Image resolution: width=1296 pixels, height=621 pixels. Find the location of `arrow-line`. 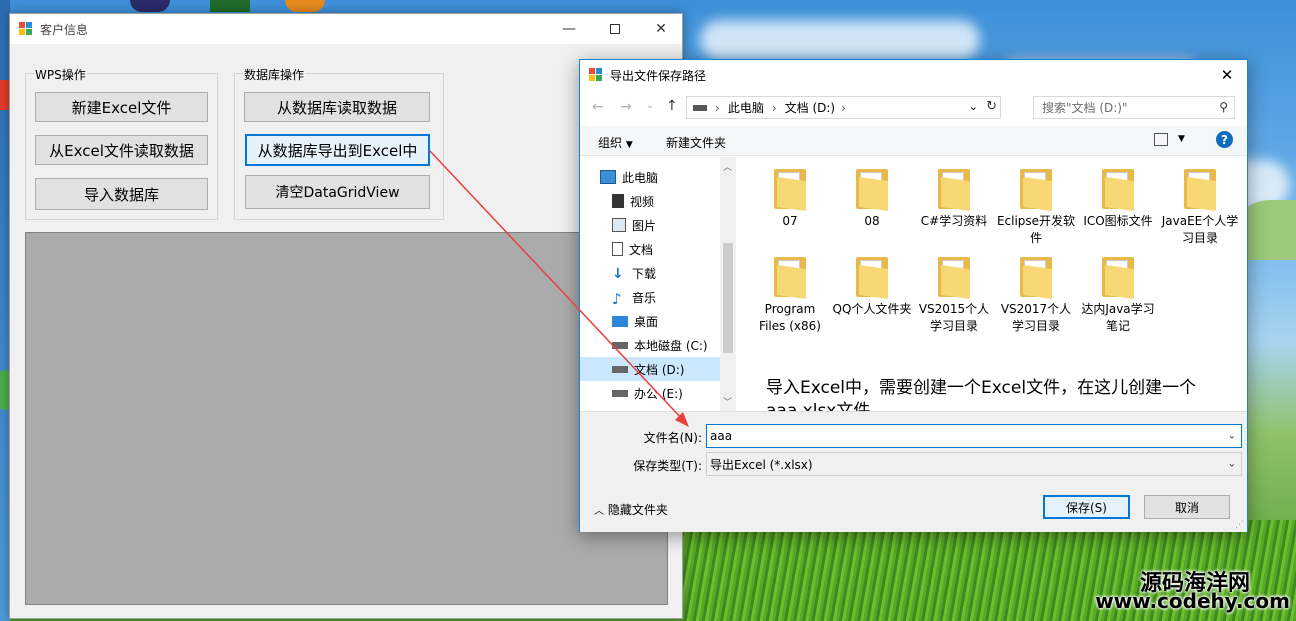

arrow-line is located at coordinates (557, 286).